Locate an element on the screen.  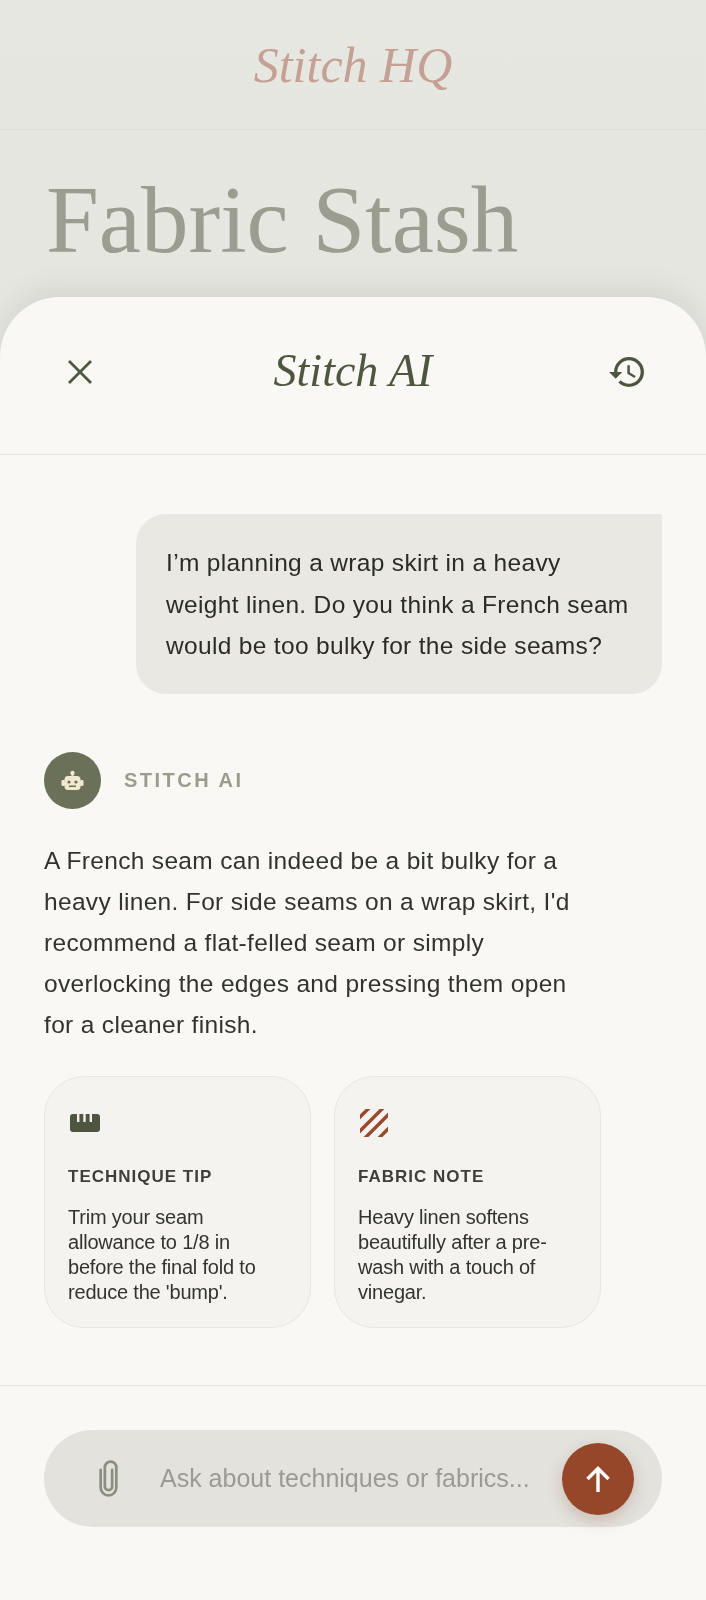
sender-label: STITCH AI is located at coordinates (184, 780).